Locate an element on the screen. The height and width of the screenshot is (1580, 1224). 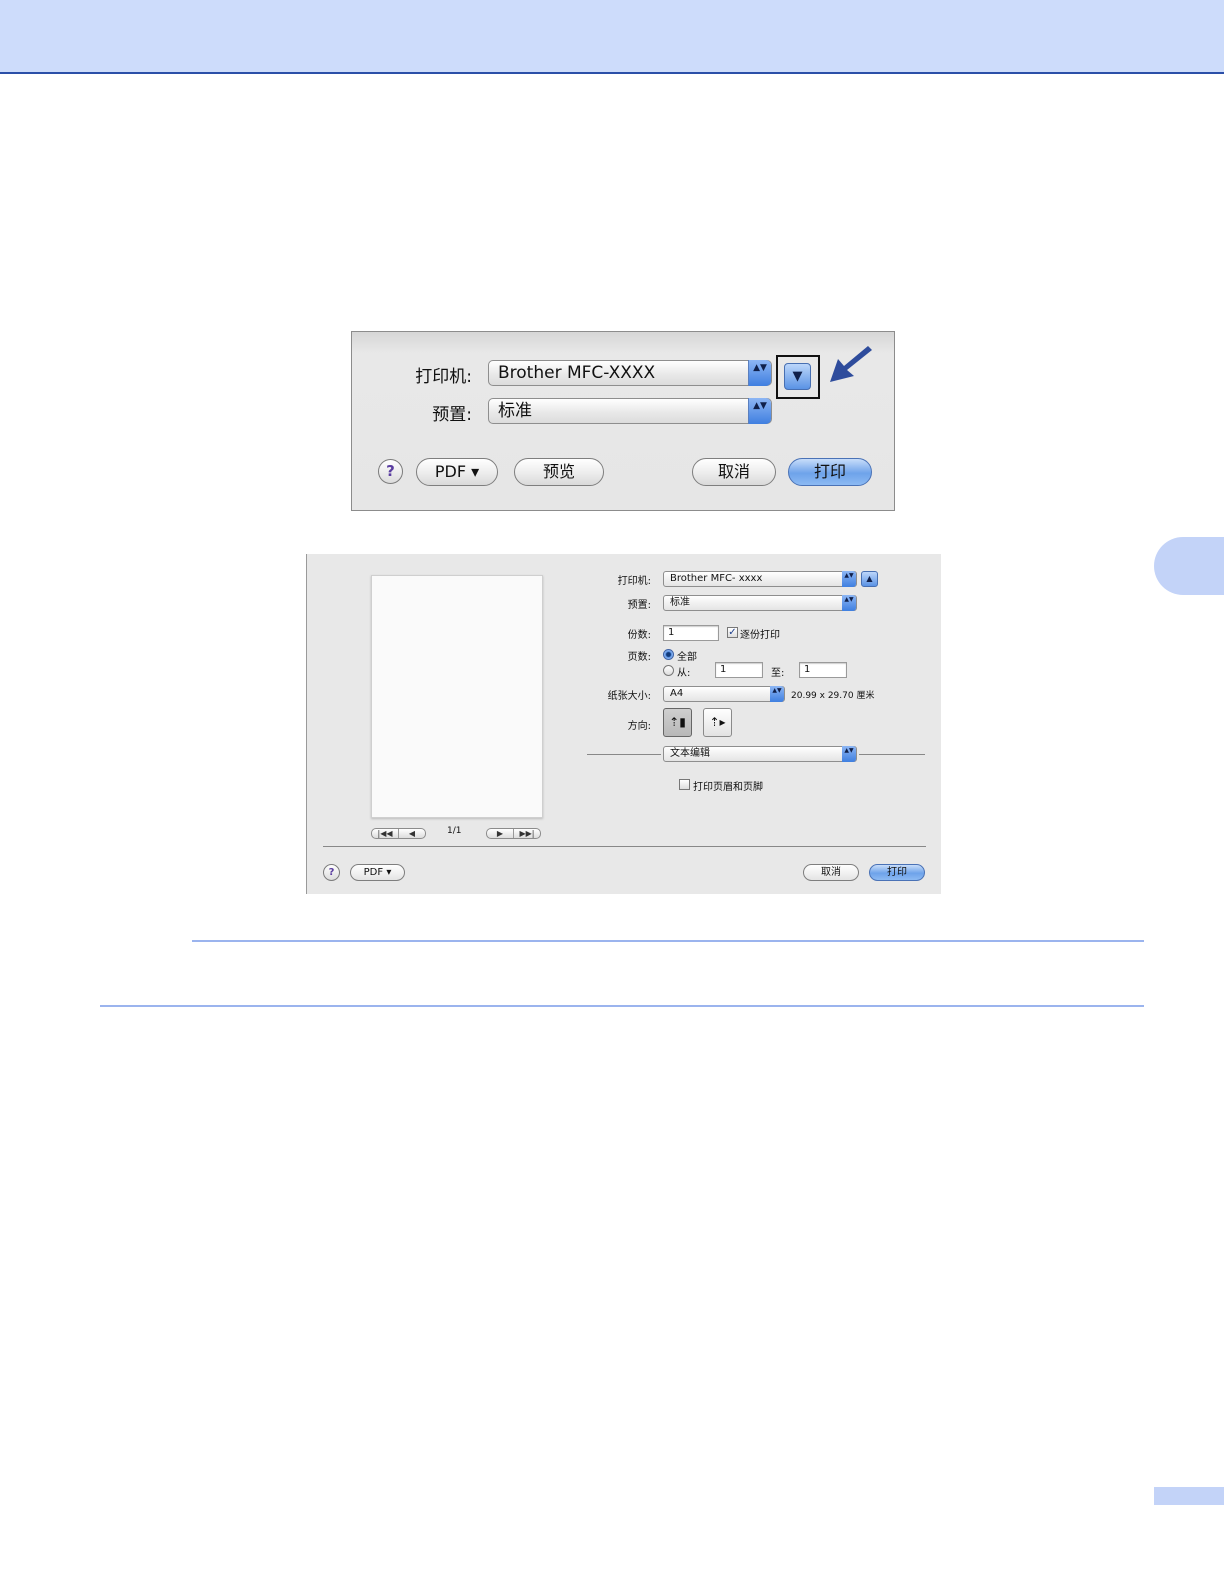
collapse-disclosure-button: ▲ is located at coordinates (869, 579).